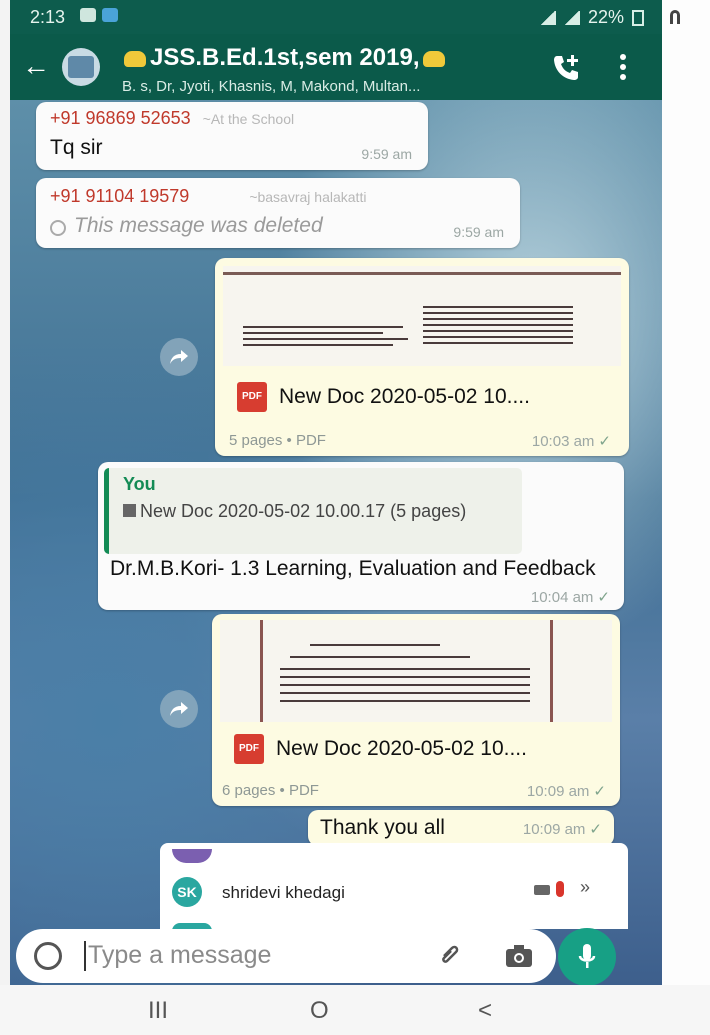 The width and height of the screenshot is (710, 1035). What do you see at coordinates (198, 225) in the screenshot?
I see `deleted-message-text: This message was deleted` at bounding box center [198, 225].